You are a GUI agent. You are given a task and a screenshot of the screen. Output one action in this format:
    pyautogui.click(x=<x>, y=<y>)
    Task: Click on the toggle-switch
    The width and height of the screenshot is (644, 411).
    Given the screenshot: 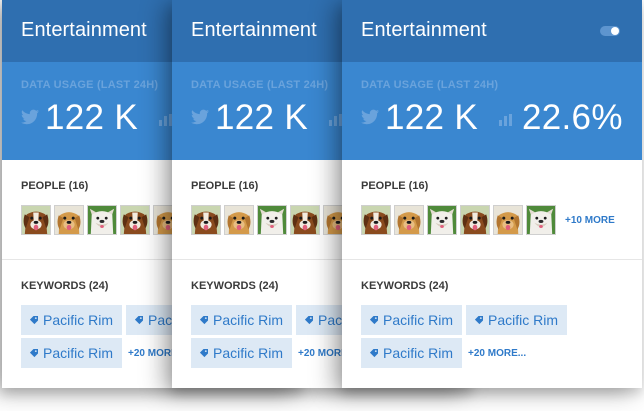 What is the action you would take?
    pyautogui.click(x=610, y=31)
    